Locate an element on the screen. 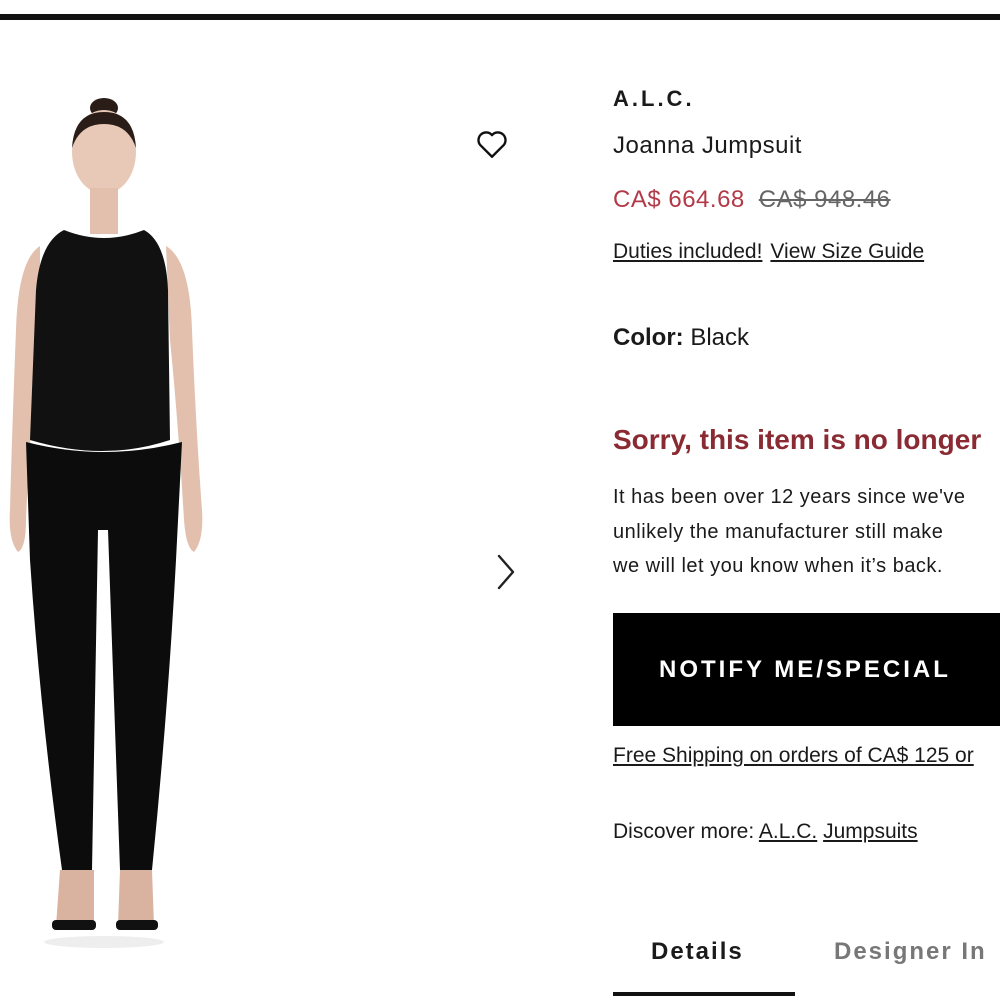  free-shipping-link: Free Shipping on orders of CA$ 125 or is located at coordinates (793, 756).